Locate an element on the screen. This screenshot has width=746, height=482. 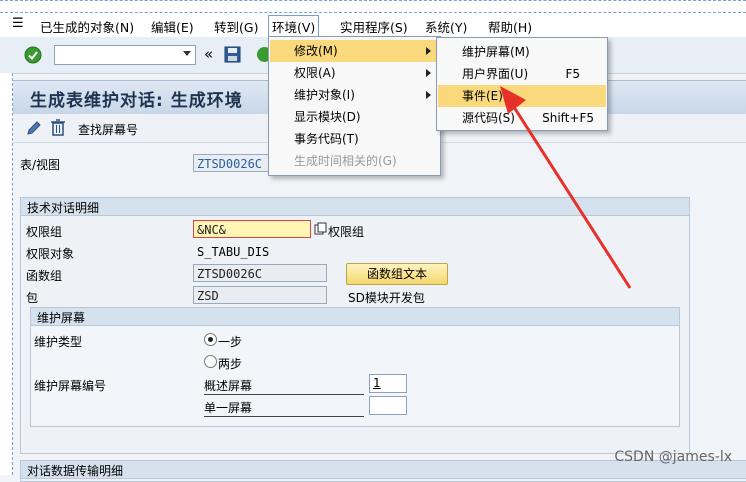
screen-number-label: 维护屏幕编号 is located at coordinates (70, 386).